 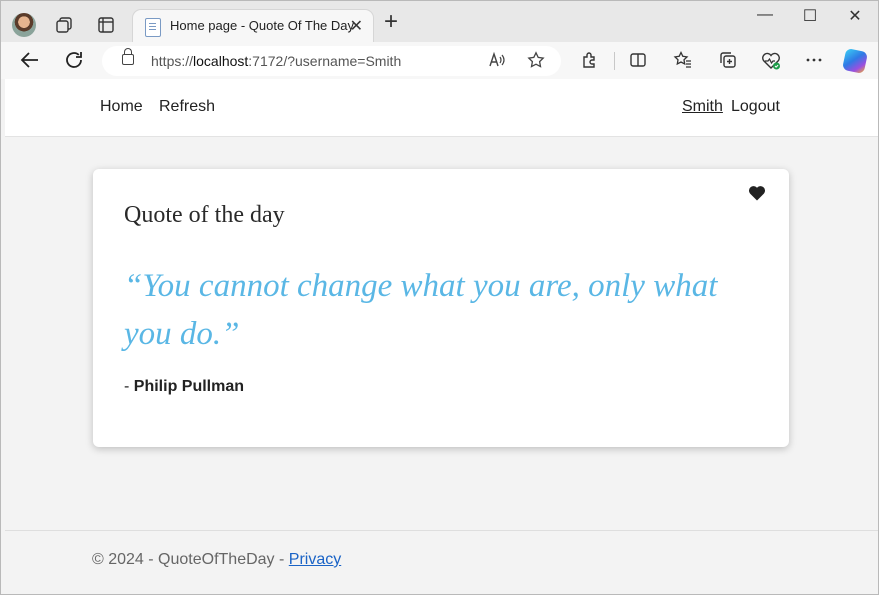 What do you see at coordinates (441, 530) in the screenshot?
I see `footer-divider` at bounding box center [441, 530].